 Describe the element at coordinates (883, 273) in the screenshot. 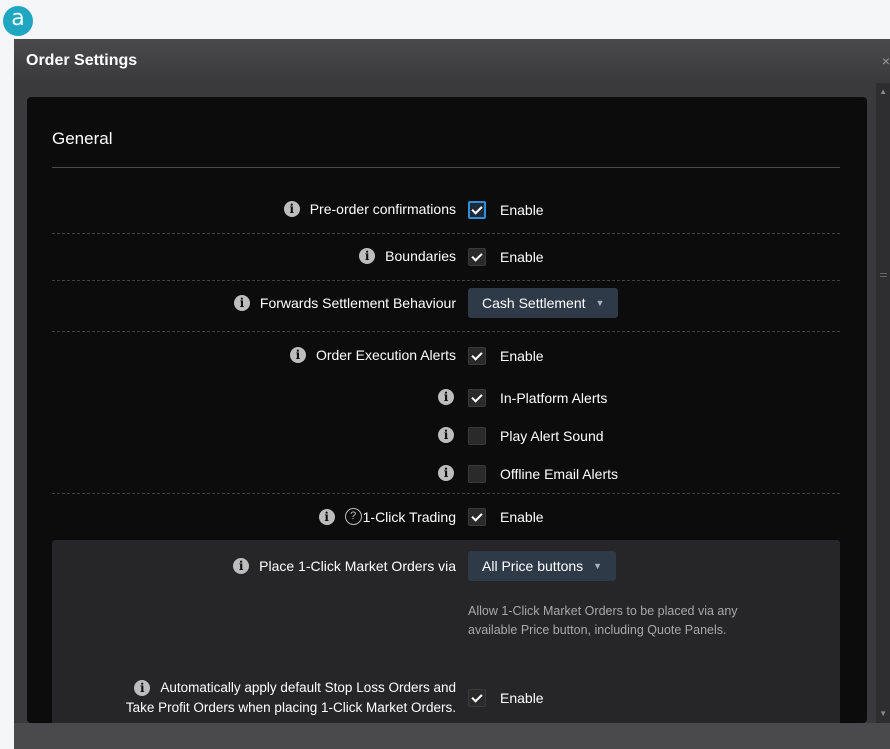

I see `scroll-grip` at that location.